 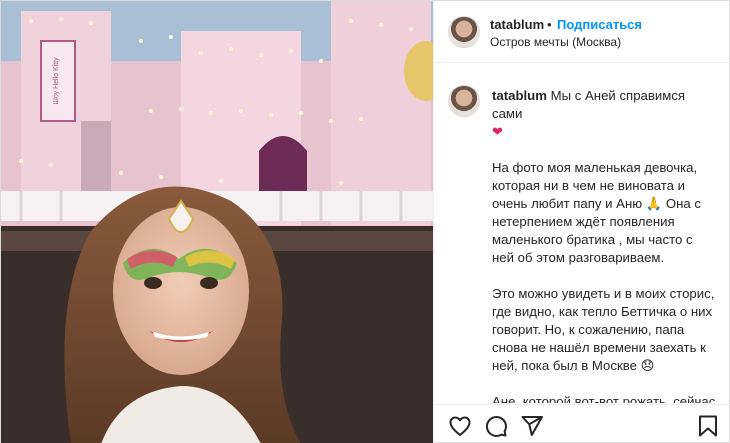 I want to click on comment-button, so click(x=496, y=426).